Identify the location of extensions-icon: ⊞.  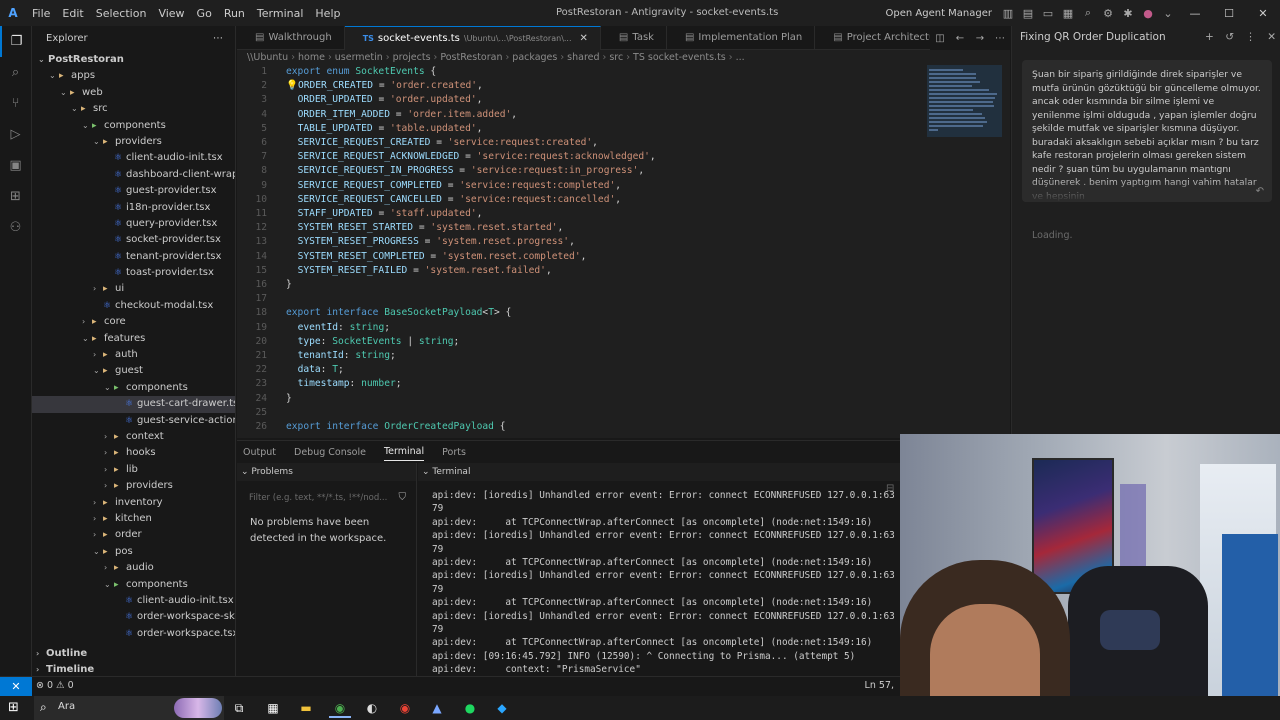
(15, 196).